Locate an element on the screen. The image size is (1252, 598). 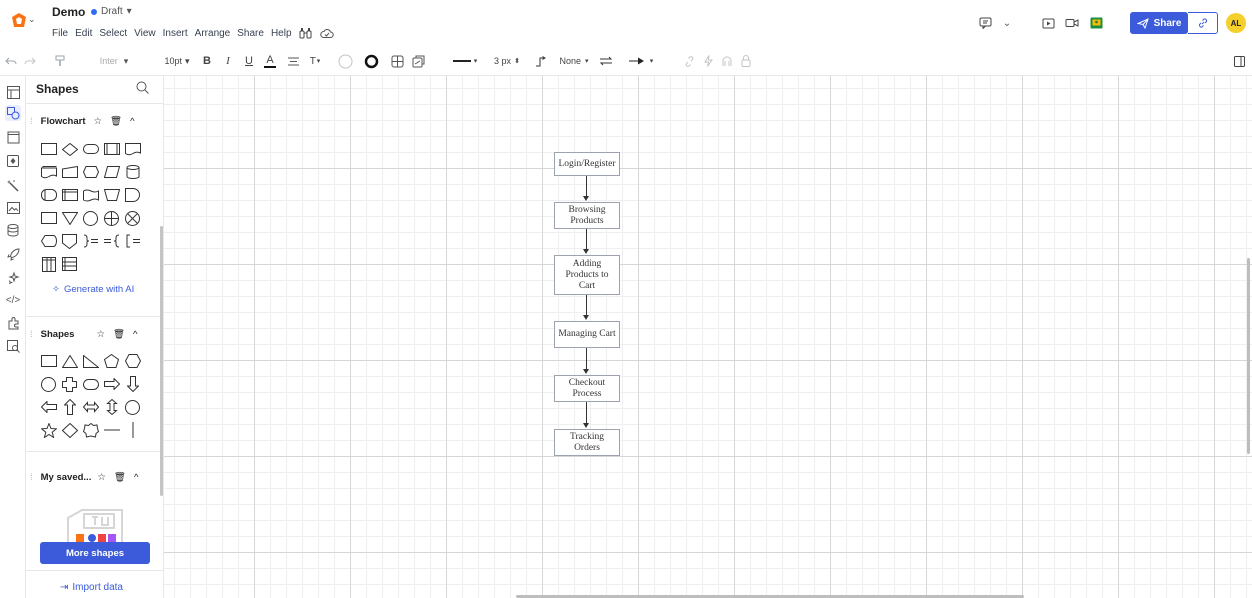
multi-document-shape-icon is located at coordinates (48, 172).